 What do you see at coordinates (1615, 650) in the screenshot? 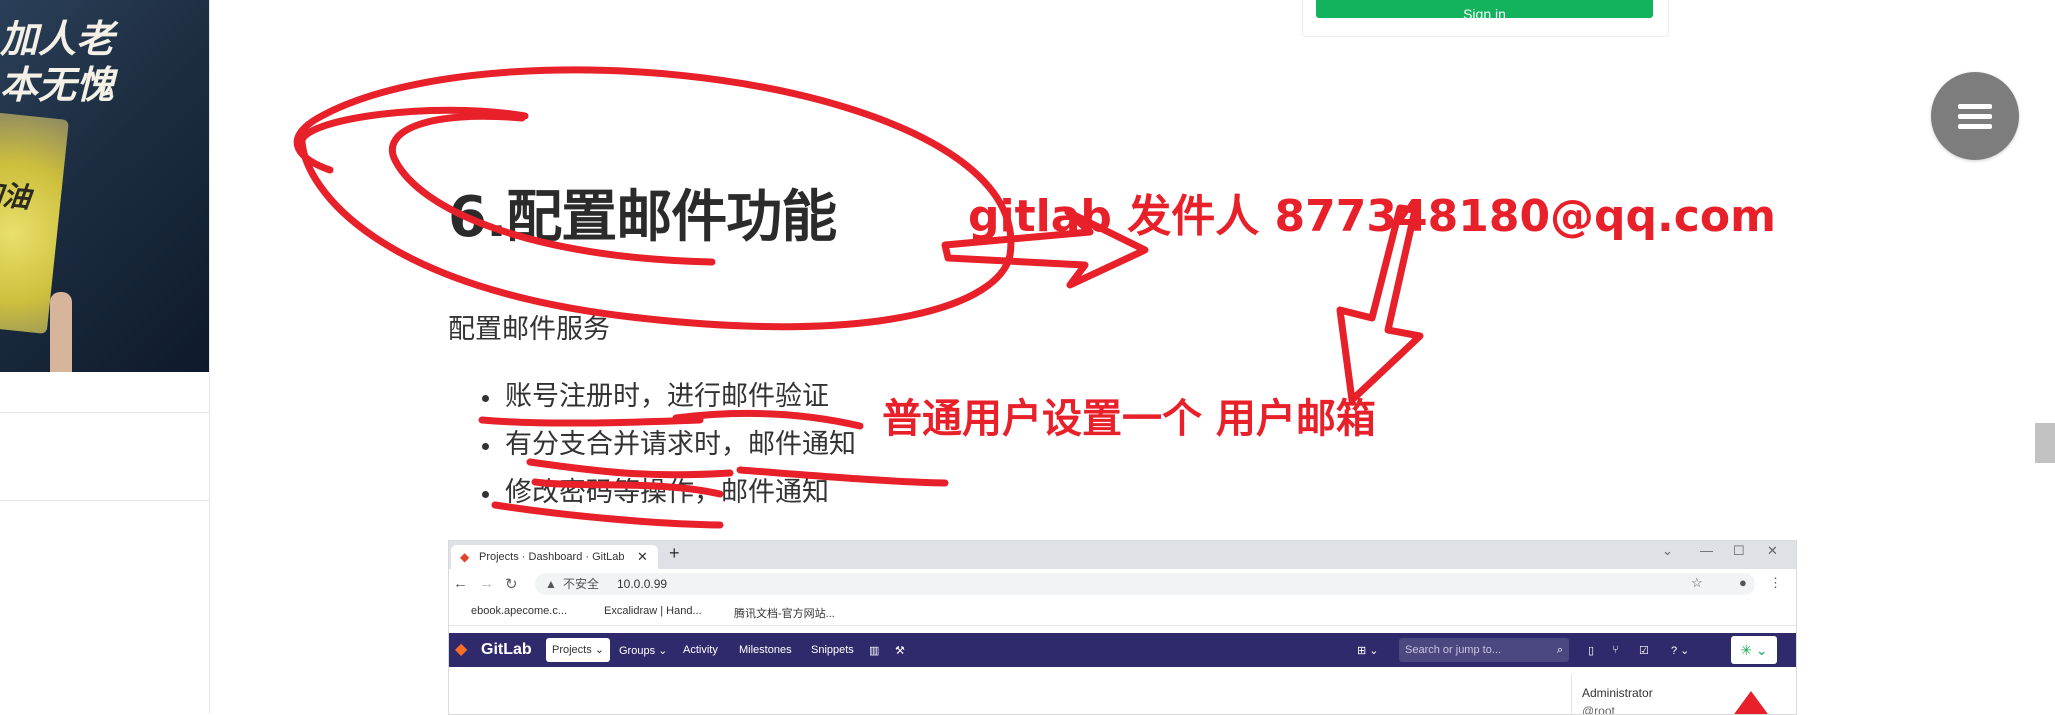
I see `merge-request-icon: ⑂` at bounding box center [1615, 650].